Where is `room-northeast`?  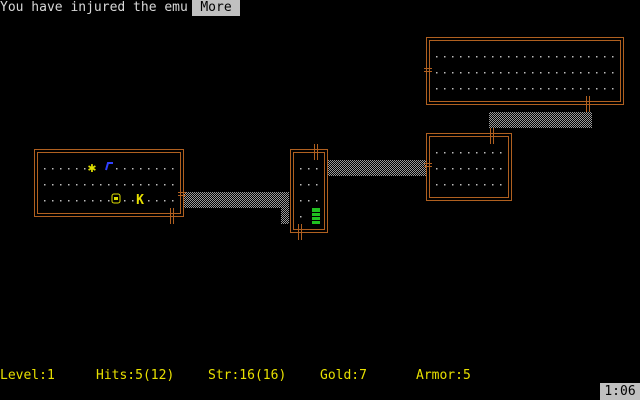 room-northeast is located at coordinates (525, 71).